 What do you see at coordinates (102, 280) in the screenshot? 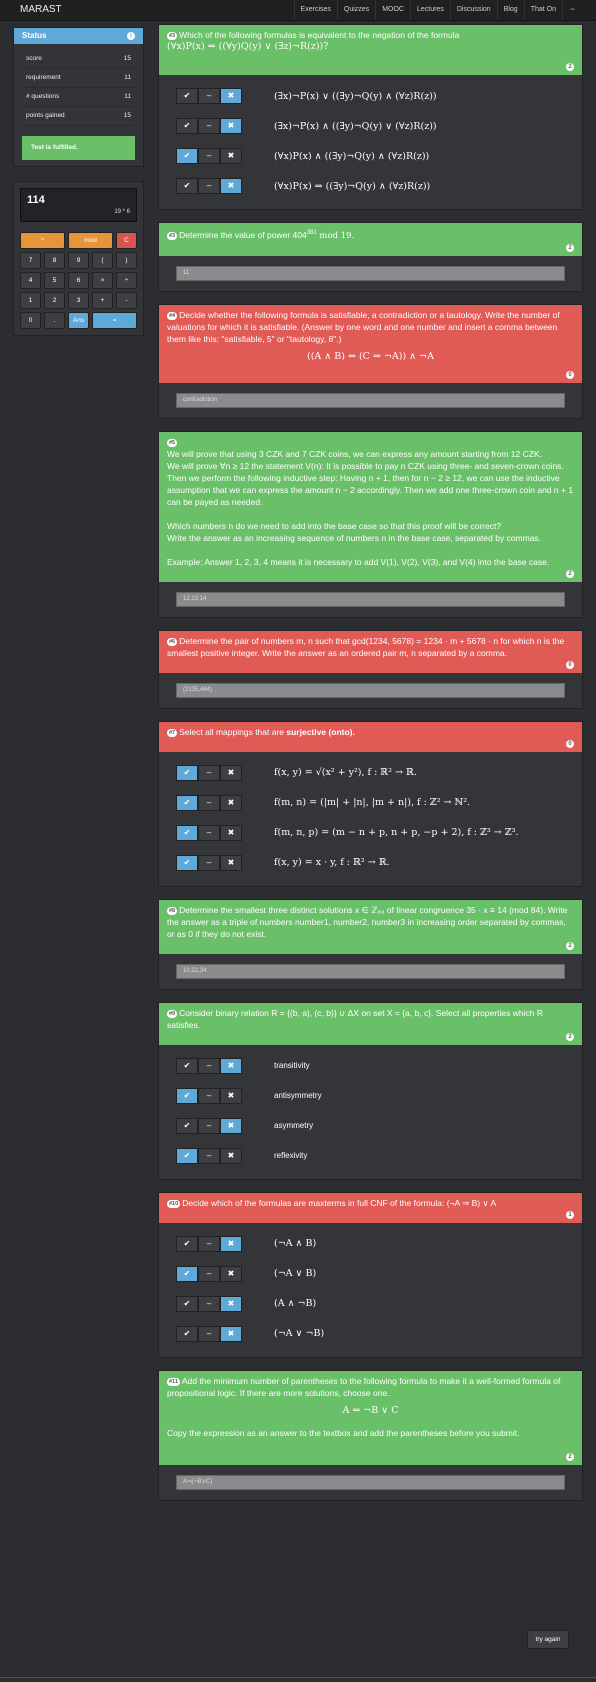
I see `calculator-key: ×` at bounding box center [102, 280].